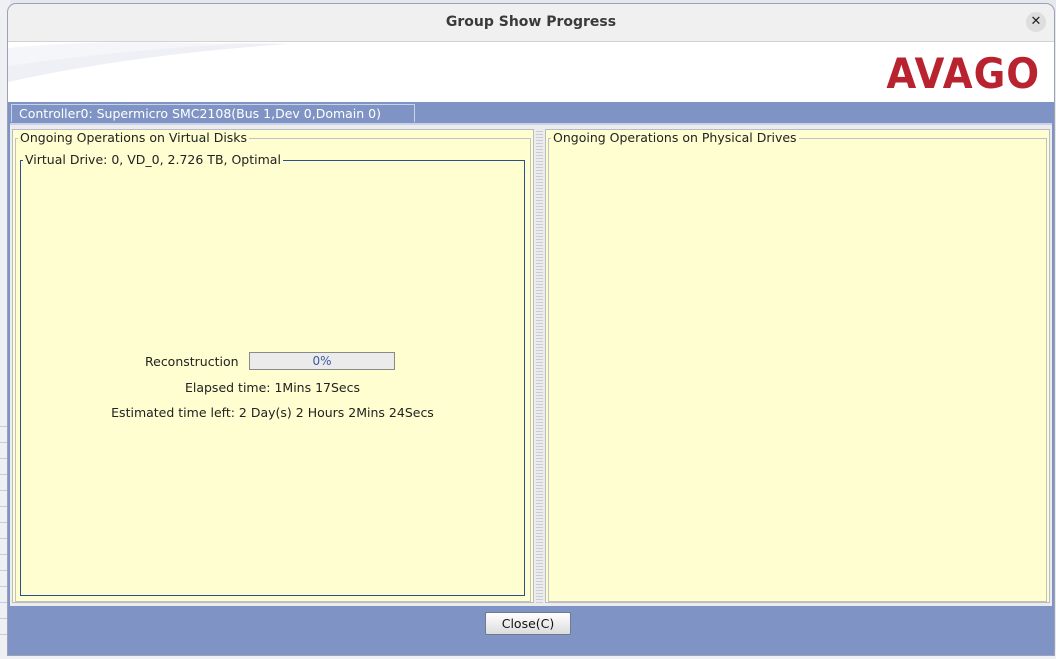  What do you see at coordinates (675, 138) in the screenshot?
I see `physical-drives-title: Ongoing Operations on Physical Drives` at bounding box center [675, 138].